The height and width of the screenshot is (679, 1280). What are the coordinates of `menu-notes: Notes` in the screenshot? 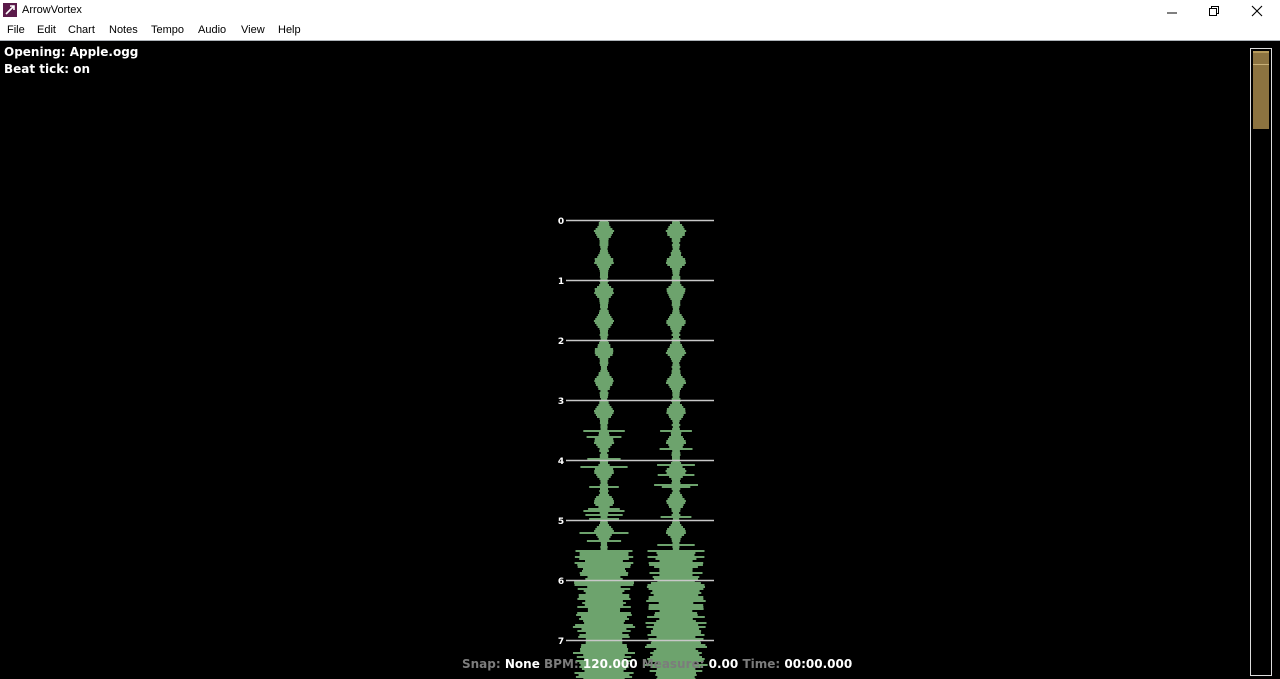 It's located at (123, 30).